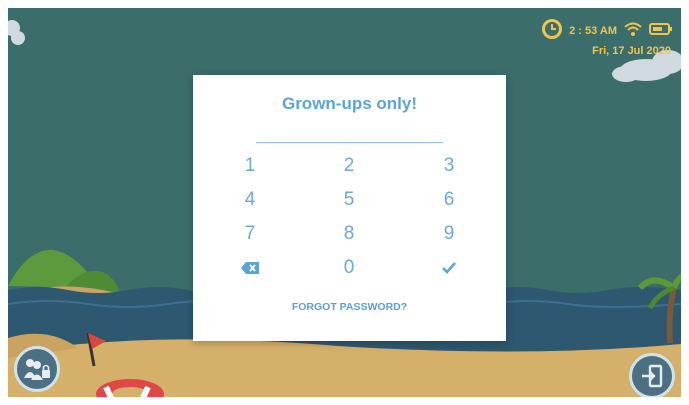 This screenshot has height=405, width=689. I want to click on forgot-password-link: FORGOT PASSWORD?, so click(349, 307).